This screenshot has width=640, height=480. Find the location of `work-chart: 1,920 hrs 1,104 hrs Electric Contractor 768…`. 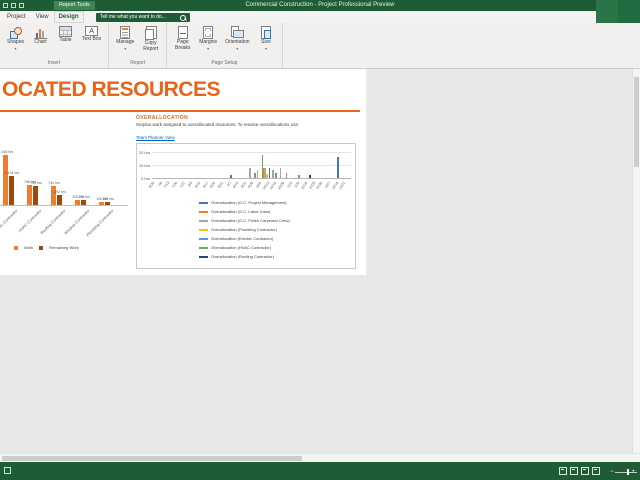

work-chart: 1,920 hrs 1,104 hrs Electric Contractor 768… is located at coordinates (66, 195).